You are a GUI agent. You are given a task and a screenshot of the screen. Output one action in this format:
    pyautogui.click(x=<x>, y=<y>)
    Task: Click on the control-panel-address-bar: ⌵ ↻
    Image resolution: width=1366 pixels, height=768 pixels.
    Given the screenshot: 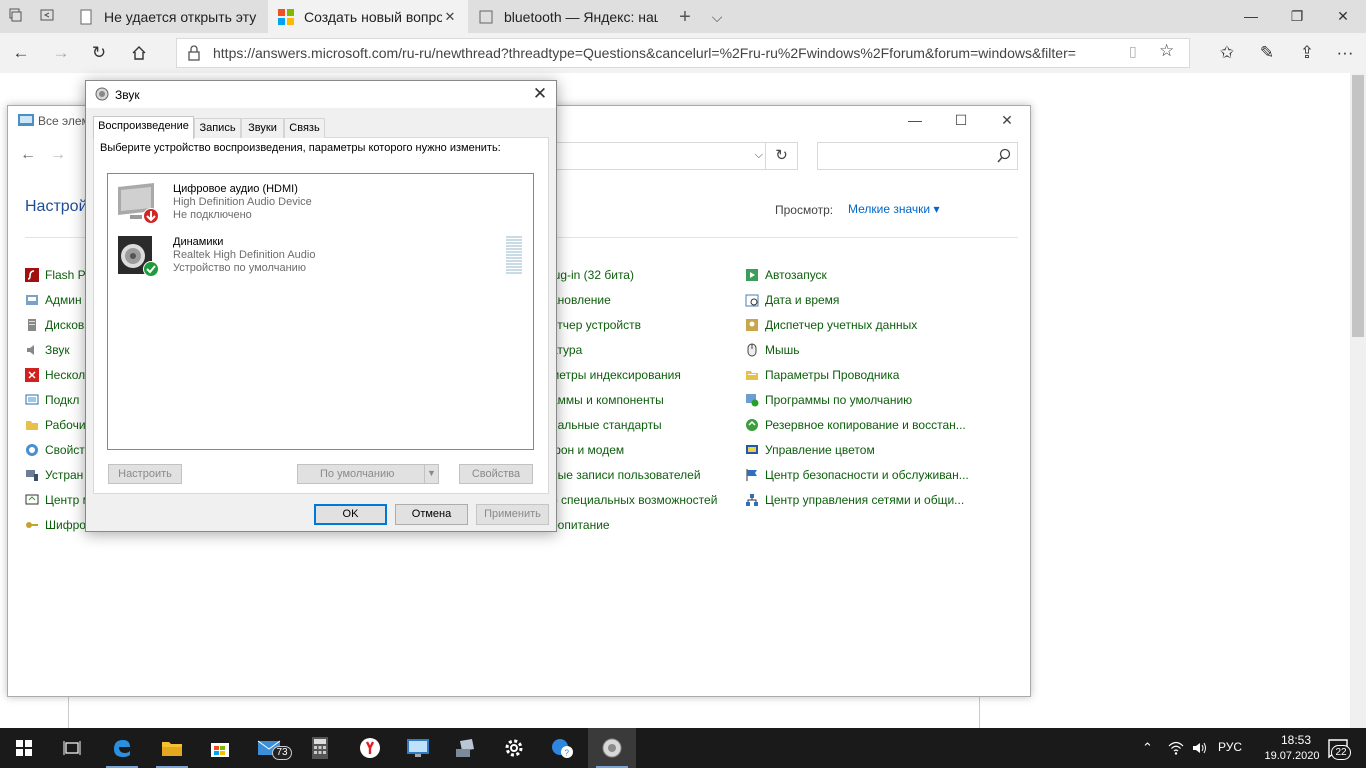 What is the action you would take?
    pyautogui.click(x=677, y=156)
    